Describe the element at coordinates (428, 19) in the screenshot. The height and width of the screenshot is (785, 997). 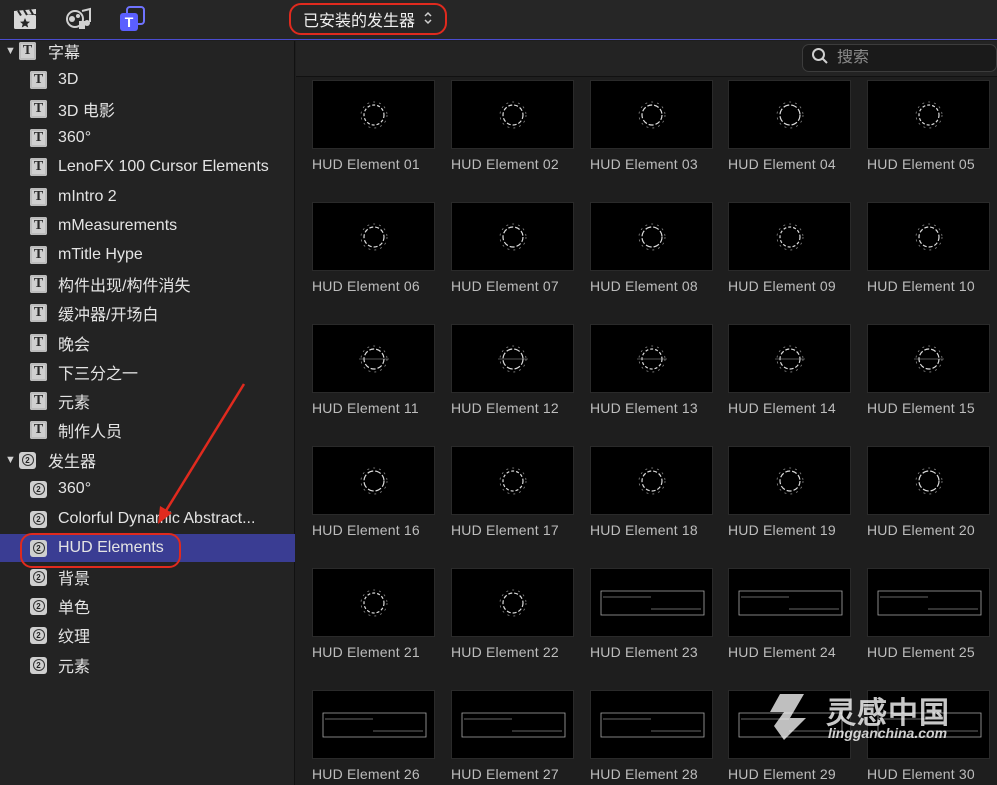
I see `chevron-updown-icon` at that location.